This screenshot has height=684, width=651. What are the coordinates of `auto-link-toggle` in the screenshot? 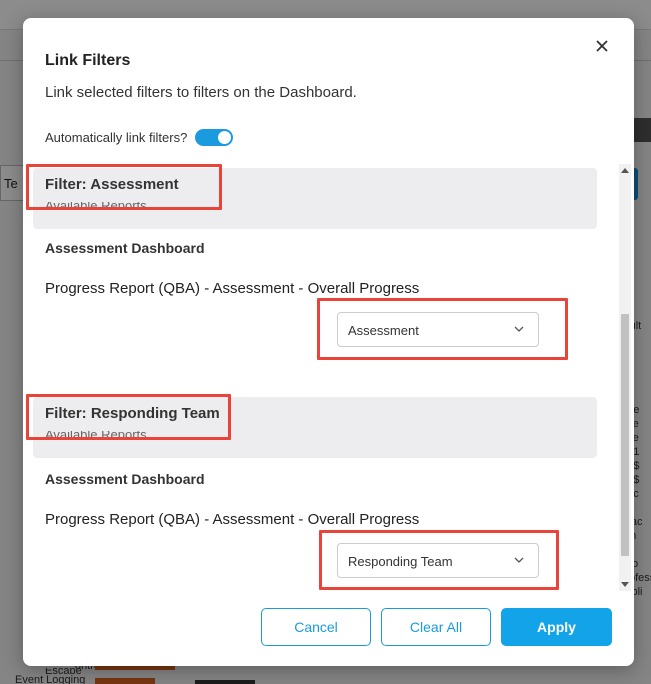 It's located at (214, 137).